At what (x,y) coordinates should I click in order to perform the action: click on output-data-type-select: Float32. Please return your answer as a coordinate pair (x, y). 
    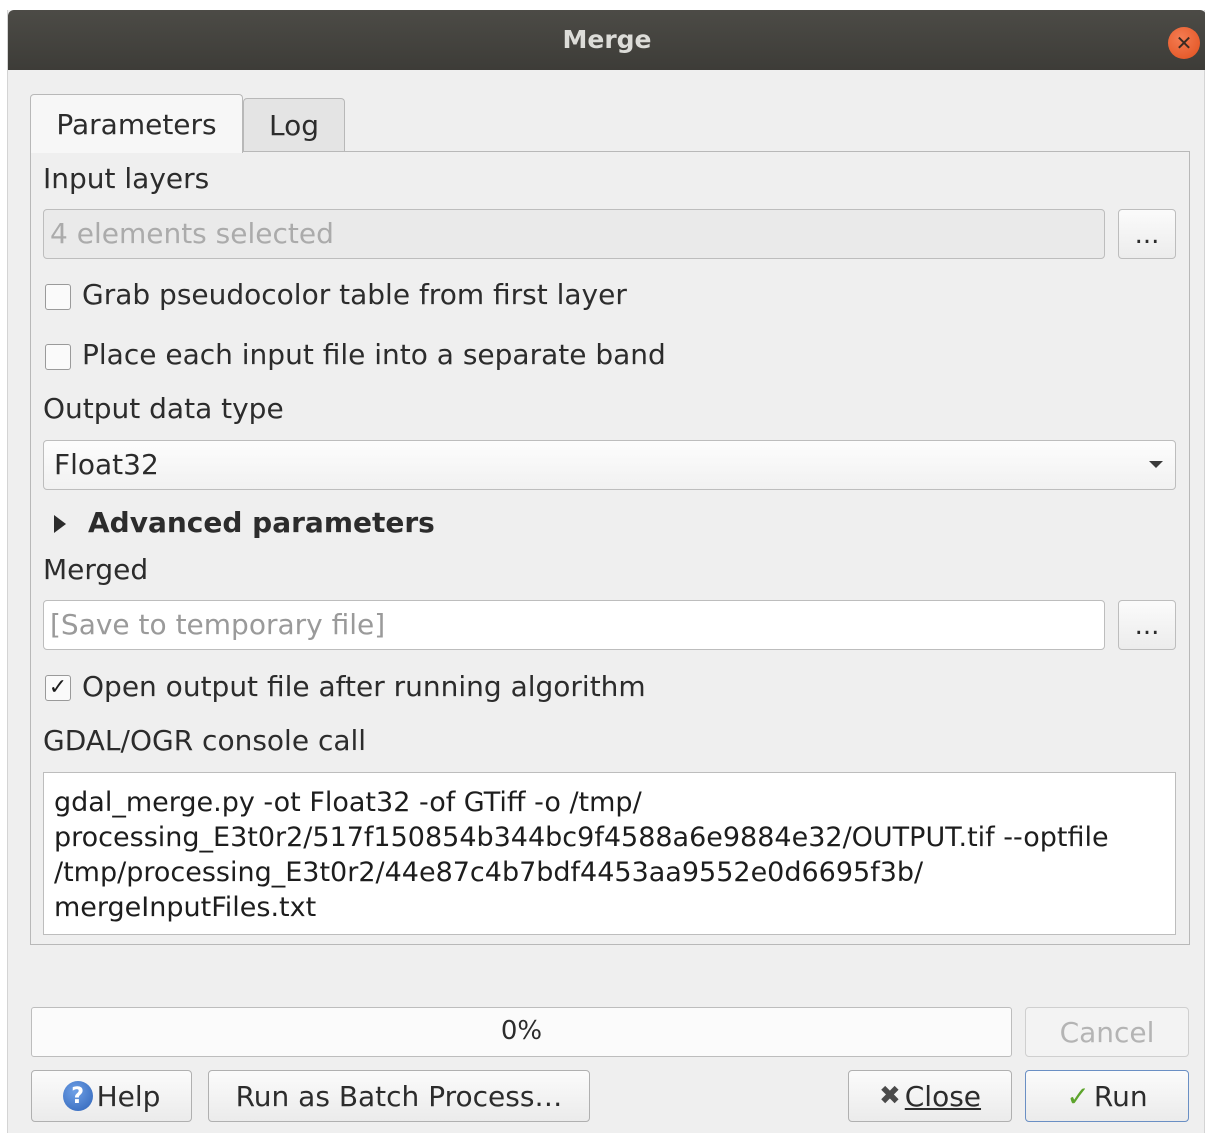
    Looking at the image, I should click on (609, 465).